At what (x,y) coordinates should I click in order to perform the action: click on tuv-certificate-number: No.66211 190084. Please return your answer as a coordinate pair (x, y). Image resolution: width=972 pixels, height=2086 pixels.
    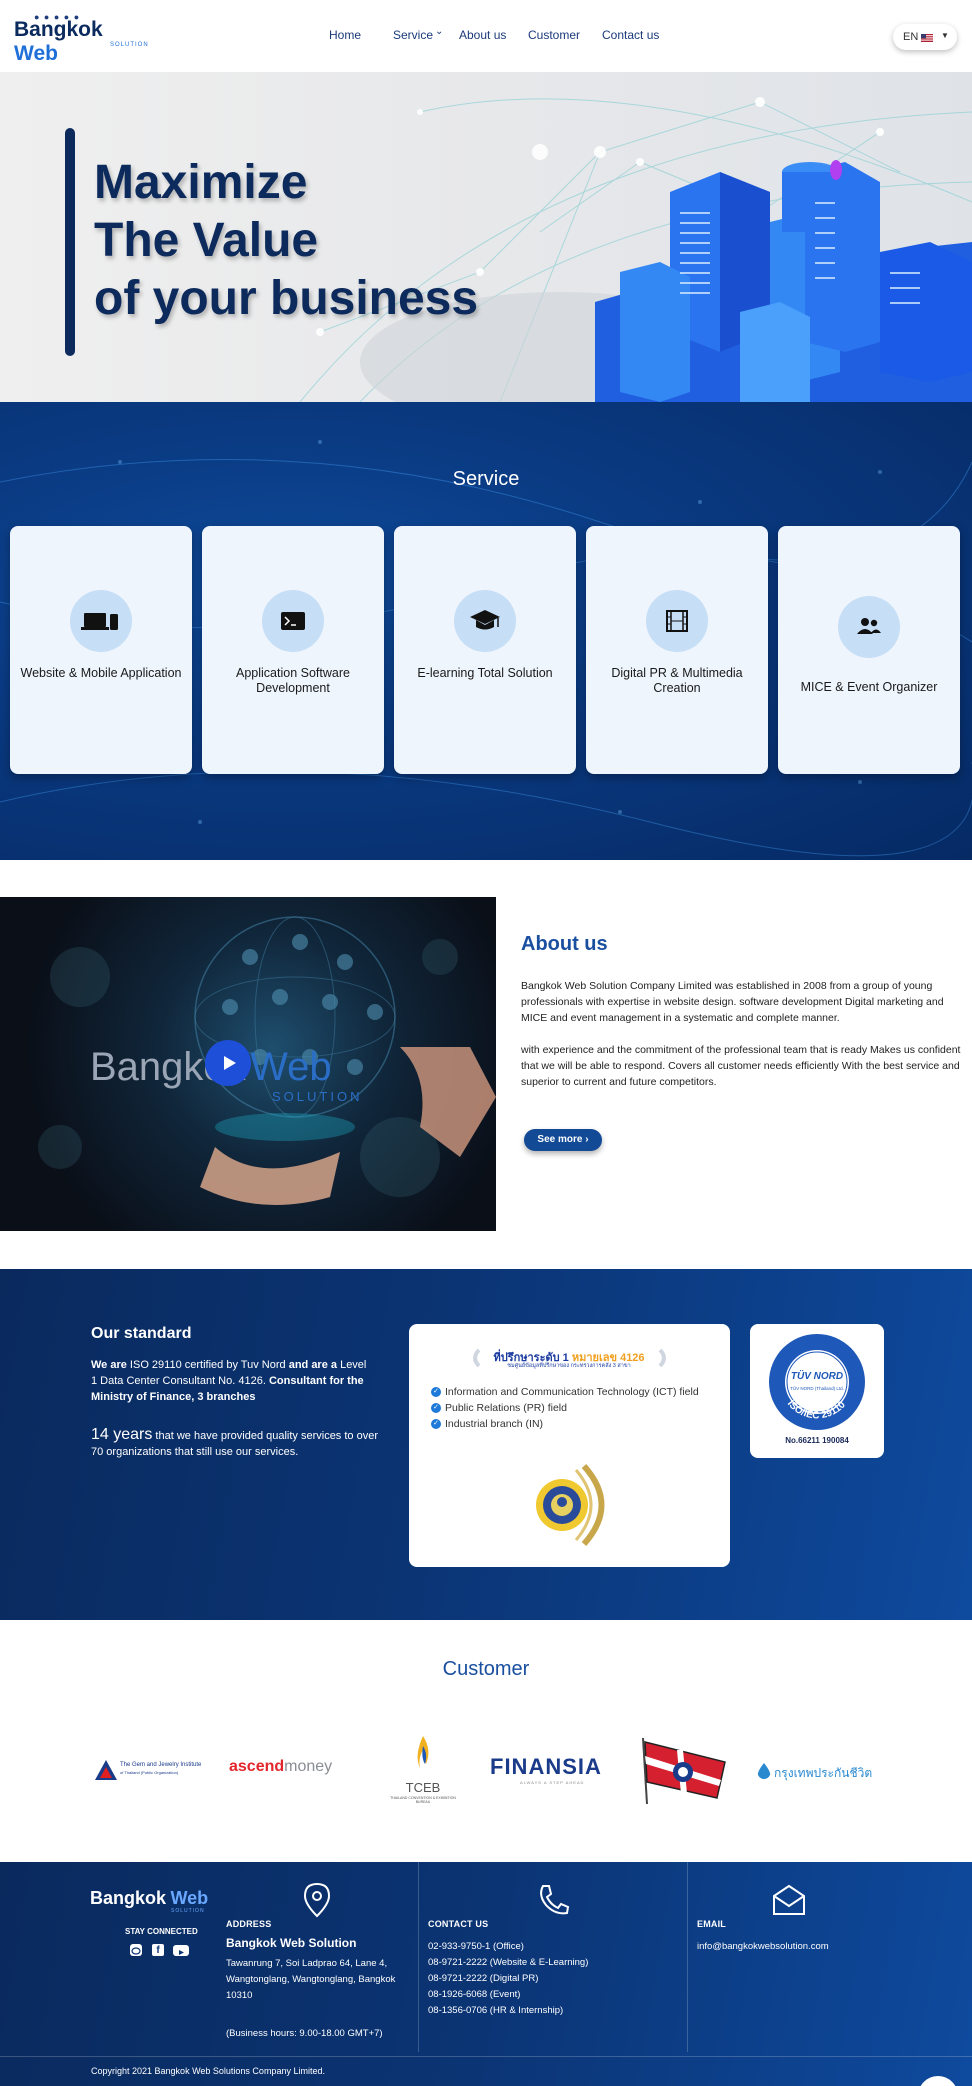
    Looking at the image, I should click on (817, 1440).